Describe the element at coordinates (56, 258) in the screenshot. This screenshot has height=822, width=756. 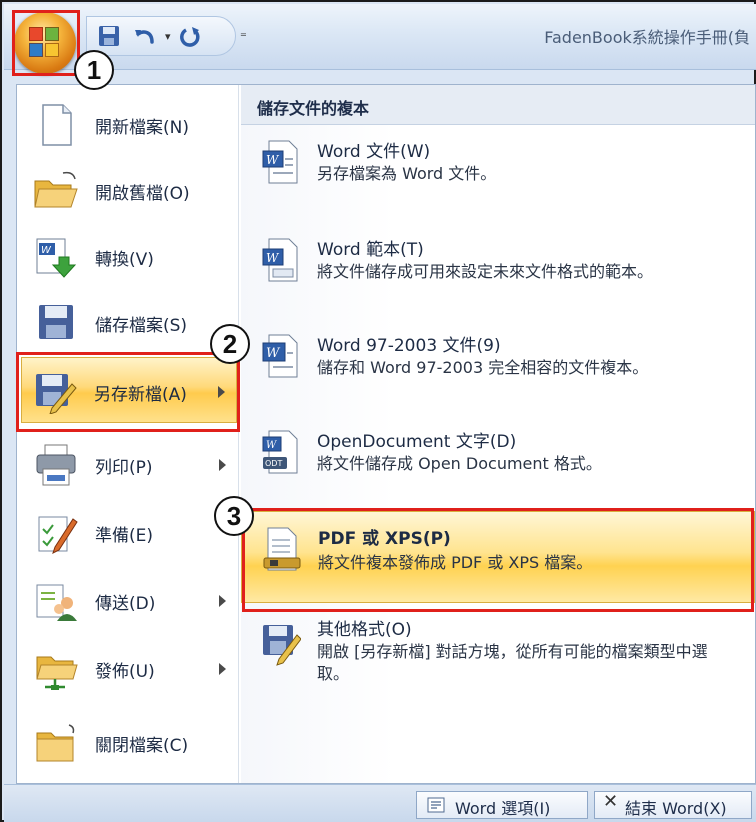
I see `convert-icon: W` at that location.